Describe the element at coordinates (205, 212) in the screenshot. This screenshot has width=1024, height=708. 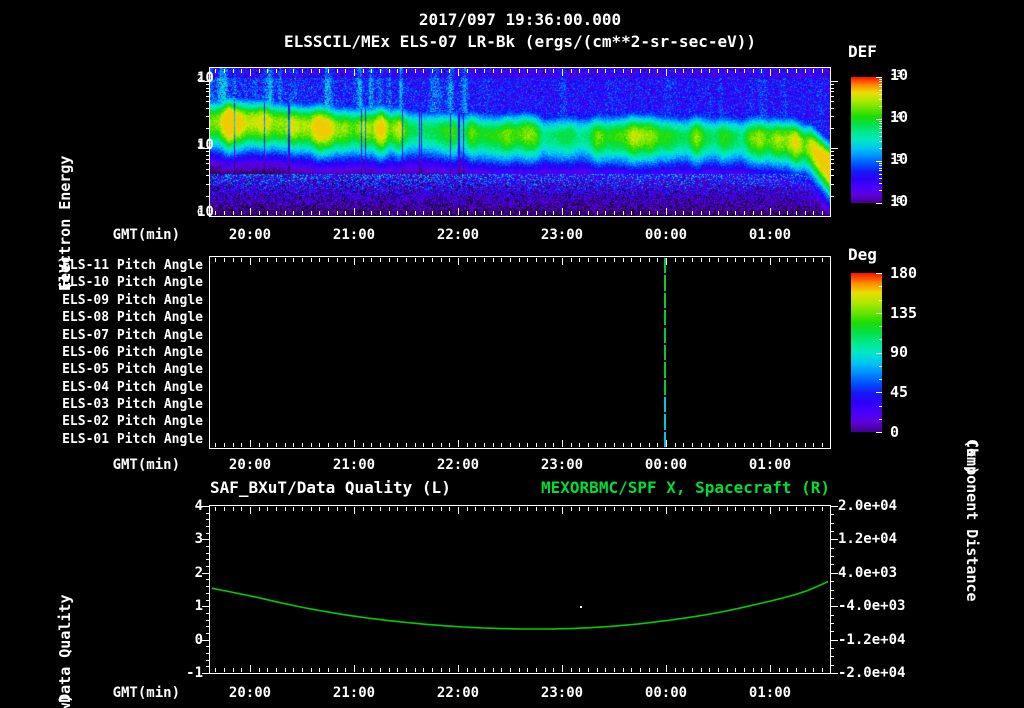
I see `energy-tick-1: 10 0` at that location.